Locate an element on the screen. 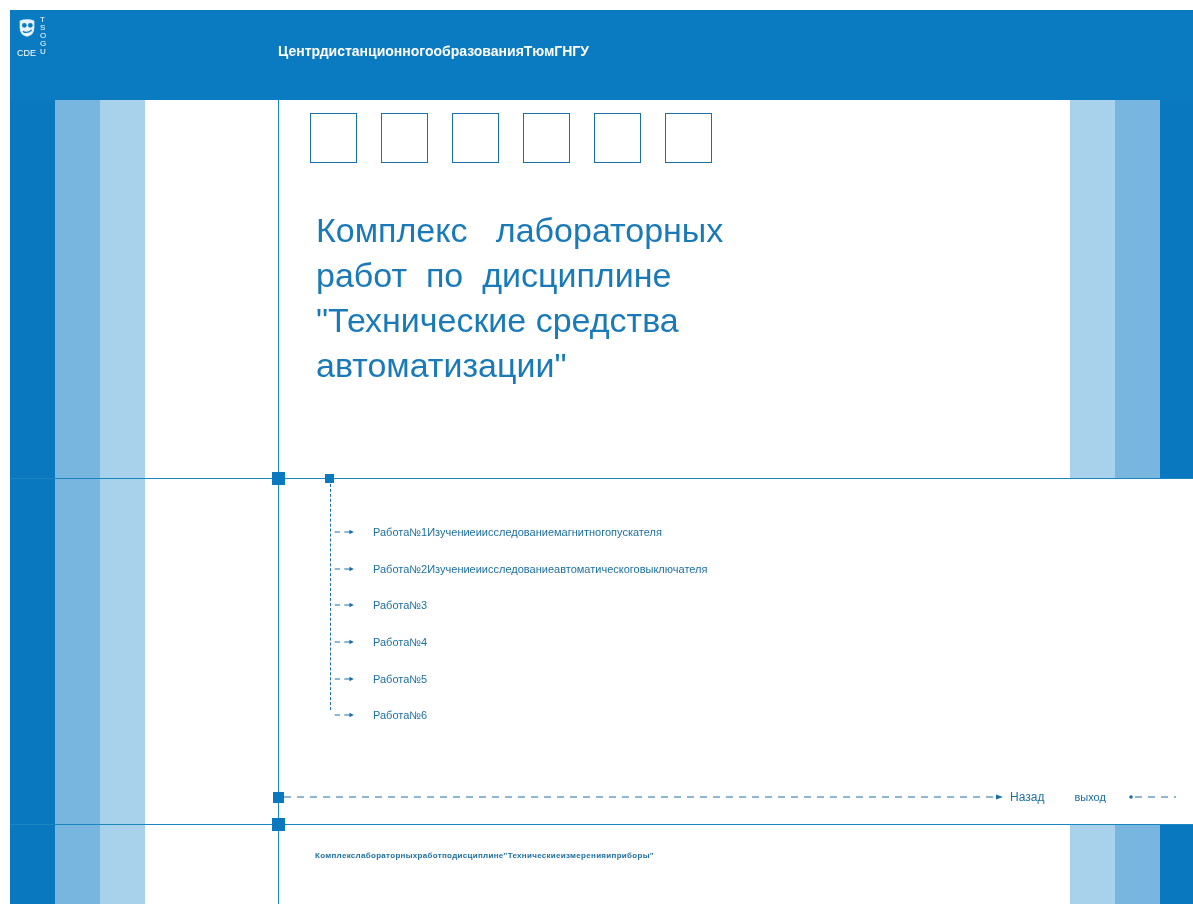  work-link: Работа№3 is located at coordinates (400, 605).